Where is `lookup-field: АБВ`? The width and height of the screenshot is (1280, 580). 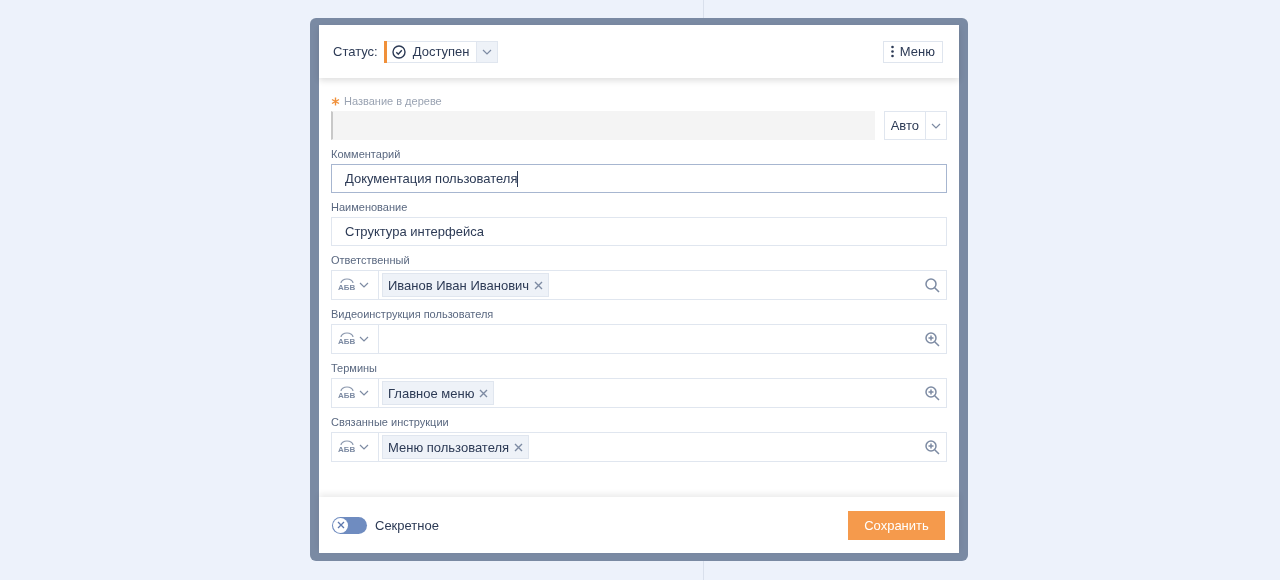 lookup-field: АБВ is located at coordinates (639, 339).